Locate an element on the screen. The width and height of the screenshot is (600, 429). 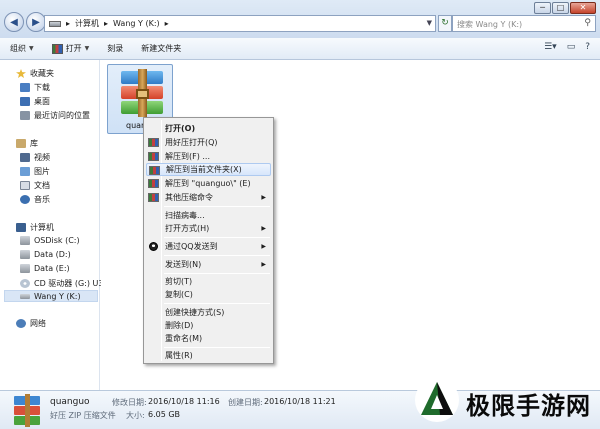
sidebar-item-label: 文档 is located at coordinates (42, 185).